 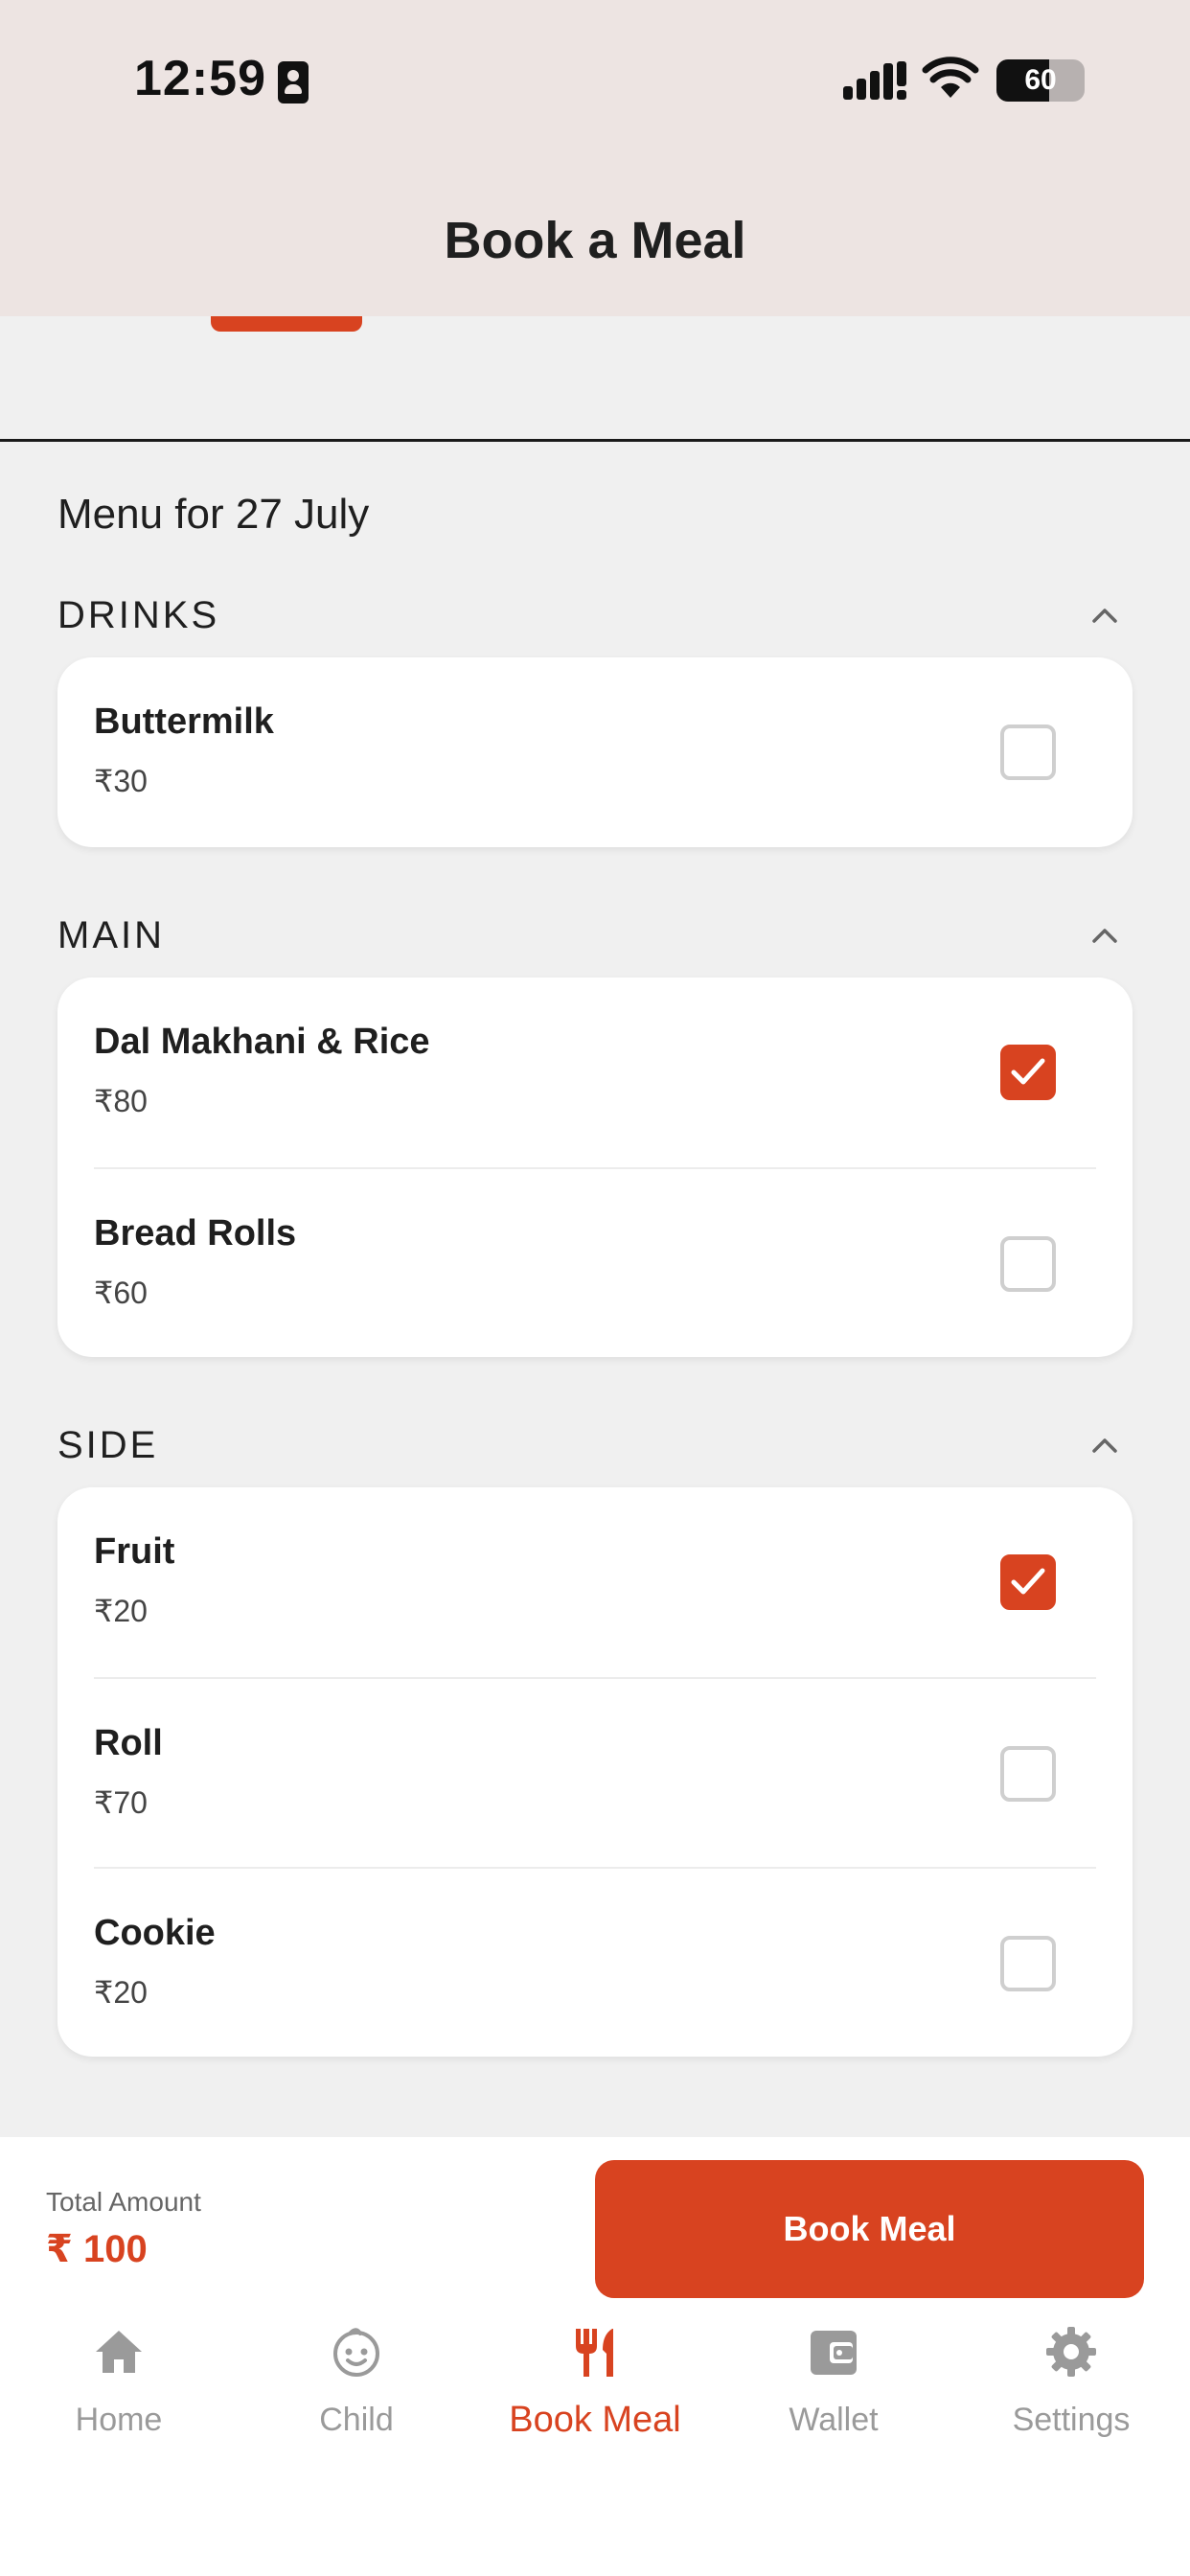 What do you see at coordinates (139, 615) in the screenshot?
I see `section-label-drinks: DRINKS` at bounding box center [139, 615].